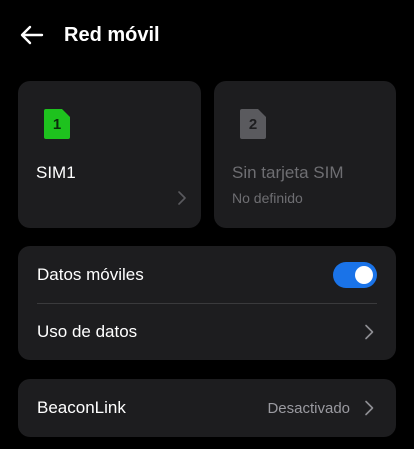  What do you see at coordinates (207, 331) in the screenshot?
I see `data-usage-row: Uso de datos` at bounding box center [207, 331].